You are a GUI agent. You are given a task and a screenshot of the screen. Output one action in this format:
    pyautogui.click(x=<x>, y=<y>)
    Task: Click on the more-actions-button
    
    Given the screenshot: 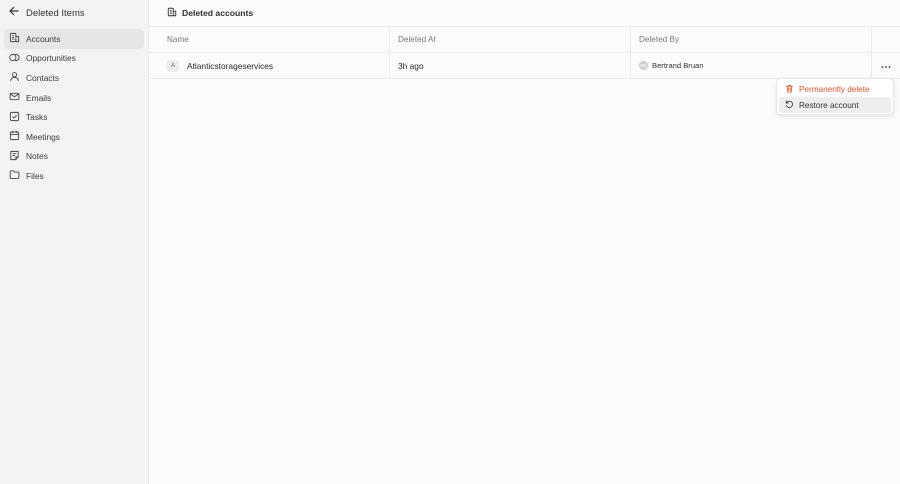 What is the action you would take?
    pyautogui.click(x=886, y=66)
    